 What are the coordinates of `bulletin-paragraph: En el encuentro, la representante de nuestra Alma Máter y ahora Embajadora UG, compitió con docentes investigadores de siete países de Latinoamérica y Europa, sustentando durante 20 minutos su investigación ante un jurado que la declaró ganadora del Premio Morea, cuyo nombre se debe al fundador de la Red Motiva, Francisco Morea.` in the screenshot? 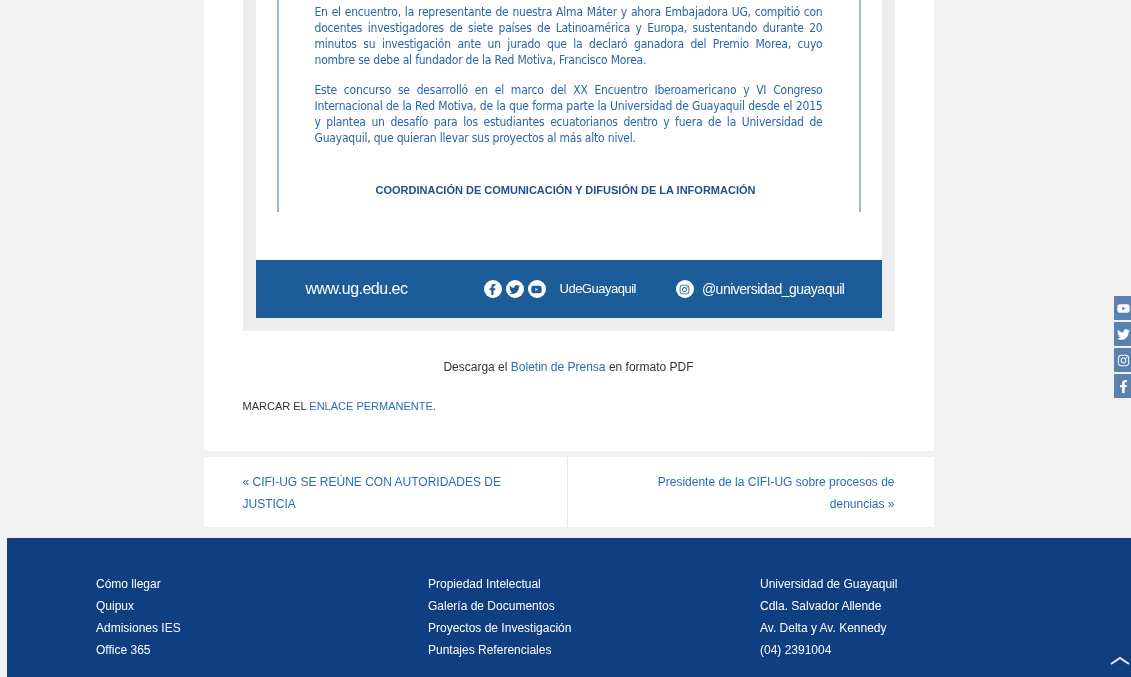 It's located at (568, 36).